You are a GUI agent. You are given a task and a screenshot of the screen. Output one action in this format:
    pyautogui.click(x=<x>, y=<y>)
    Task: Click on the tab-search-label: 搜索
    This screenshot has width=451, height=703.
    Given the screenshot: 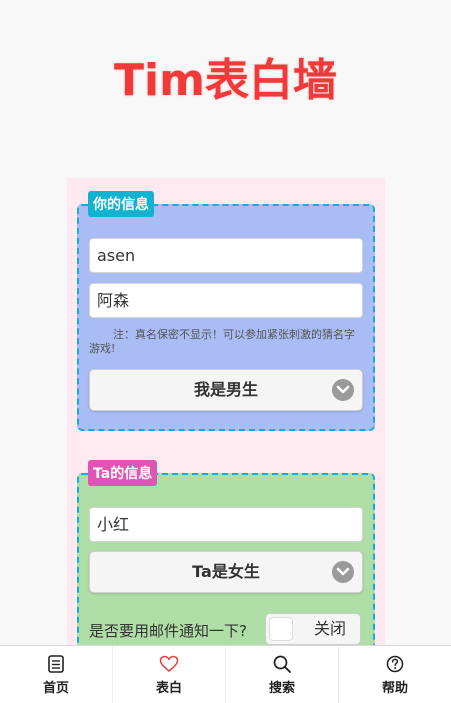 What is the action you would take?
    pyautogui.click(x=281, y=688)
    